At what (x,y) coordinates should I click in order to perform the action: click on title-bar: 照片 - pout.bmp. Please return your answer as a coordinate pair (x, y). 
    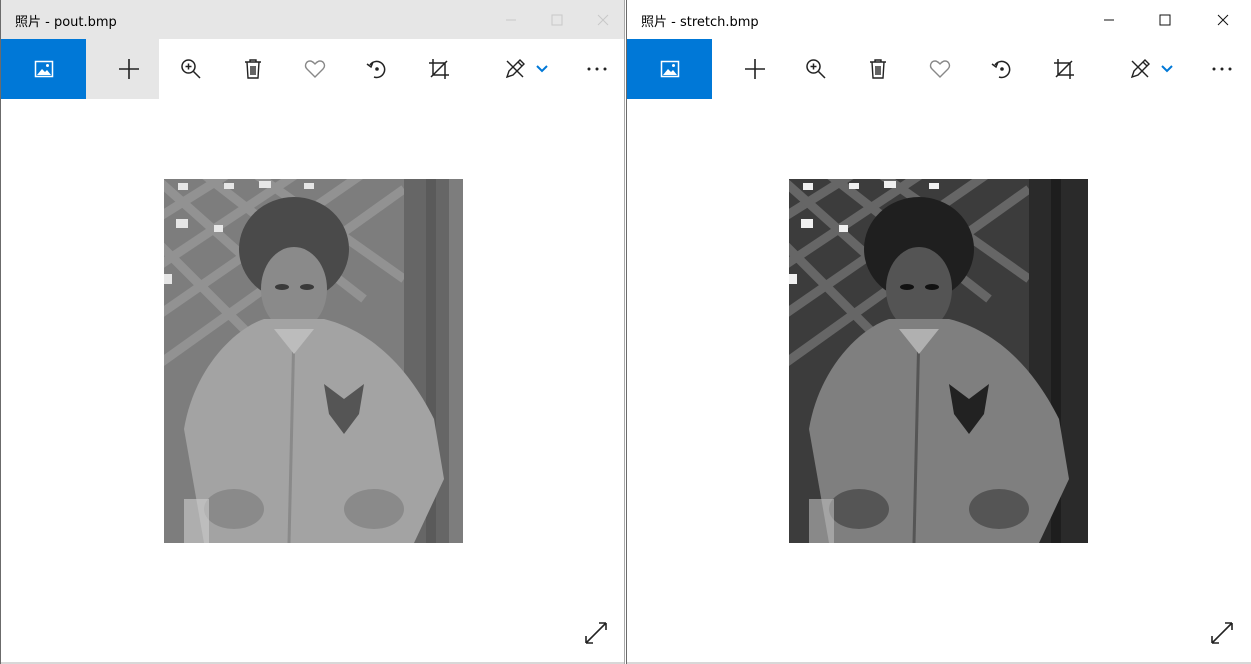
    Looking at the image, I should click on (312, 19).